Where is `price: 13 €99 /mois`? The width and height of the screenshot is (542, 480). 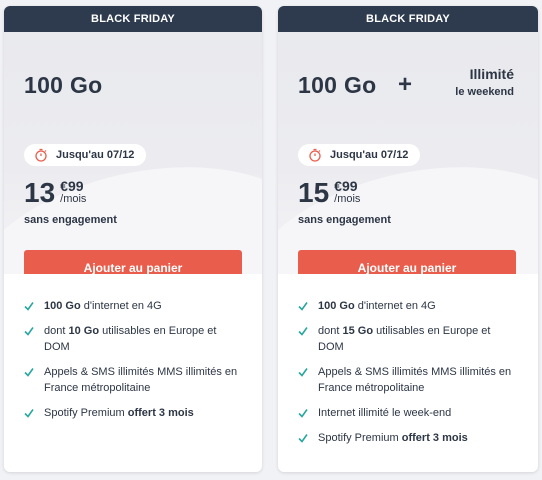 price: 13 €99 /mois is located at coordinates (55, 193).